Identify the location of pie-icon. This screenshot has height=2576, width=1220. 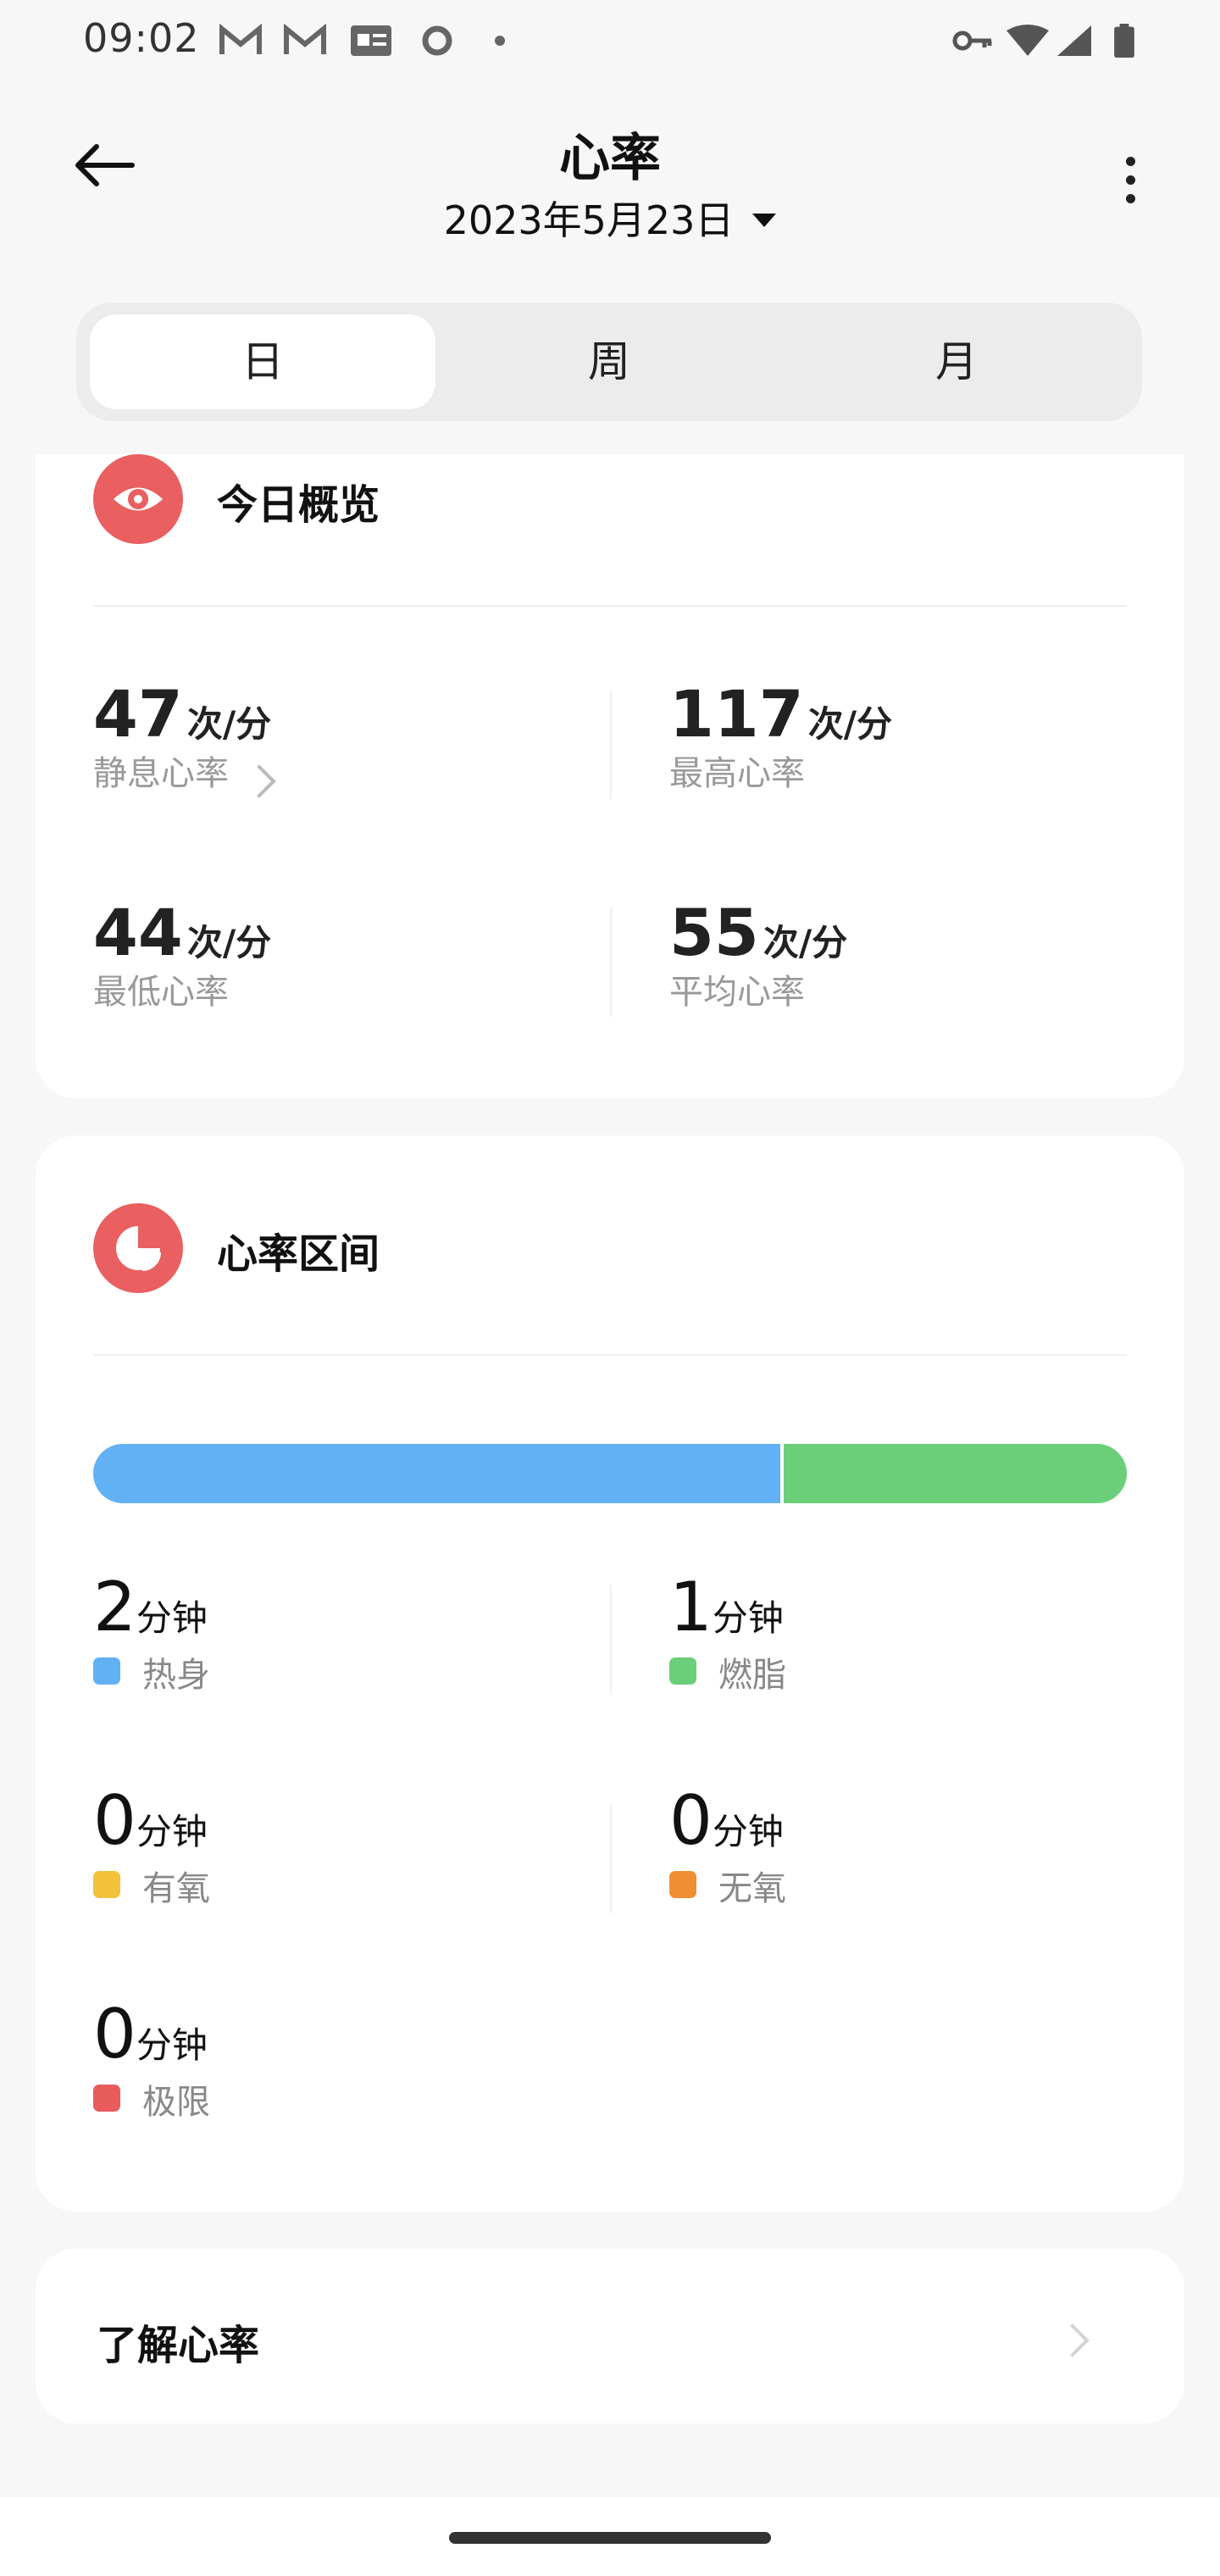
(138, 1248).